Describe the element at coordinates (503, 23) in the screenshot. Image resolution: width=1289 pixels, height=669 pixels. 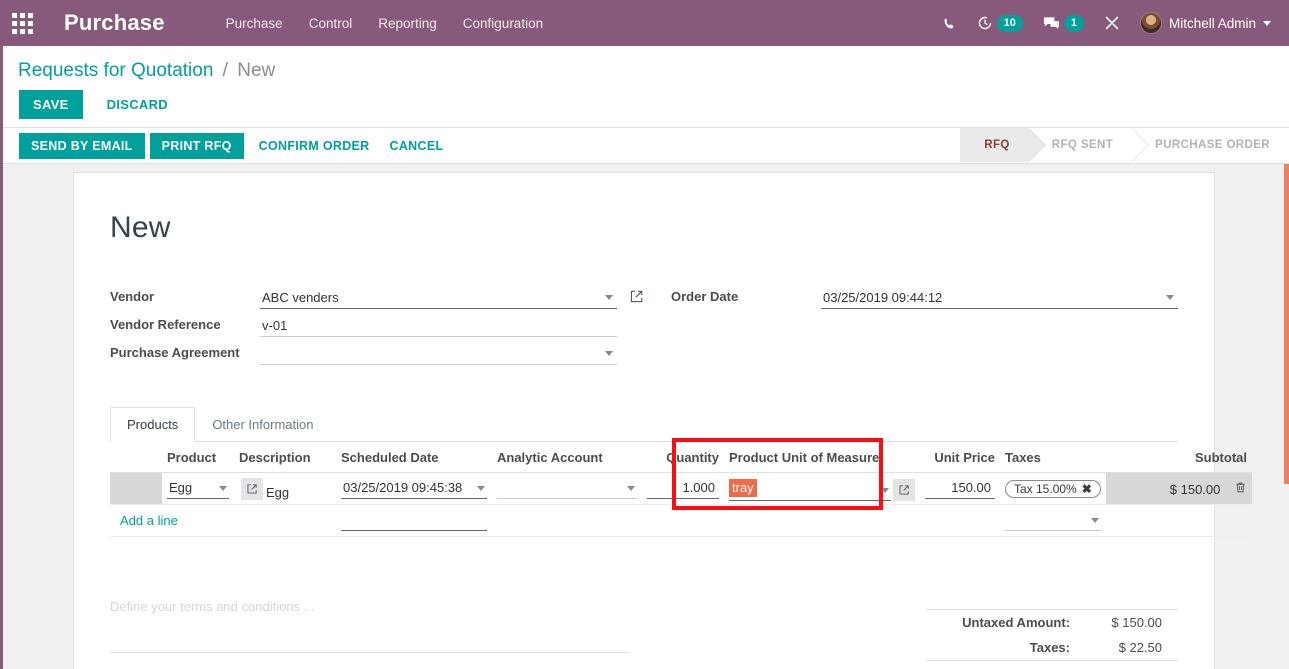
I see `menu-item-configuration: Configuration` at that location.